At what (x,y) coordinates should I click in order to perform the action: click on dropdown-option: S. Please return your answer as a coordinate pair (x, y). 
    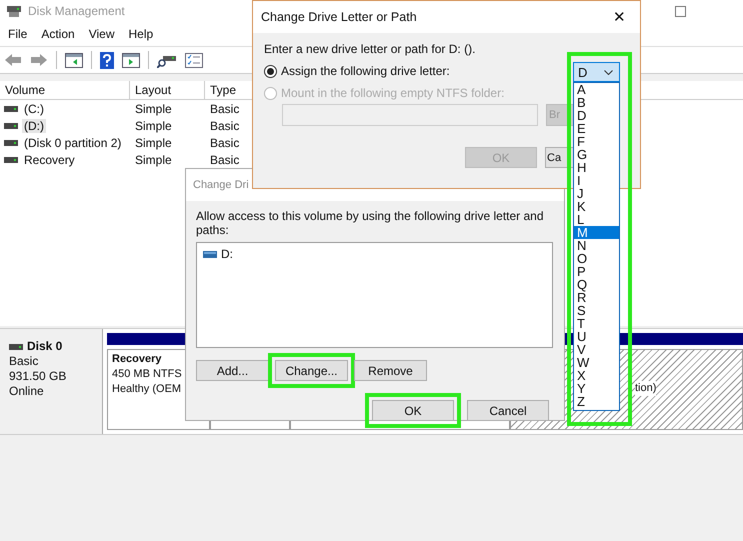
    Looking at the image, I should click on (596, 310).